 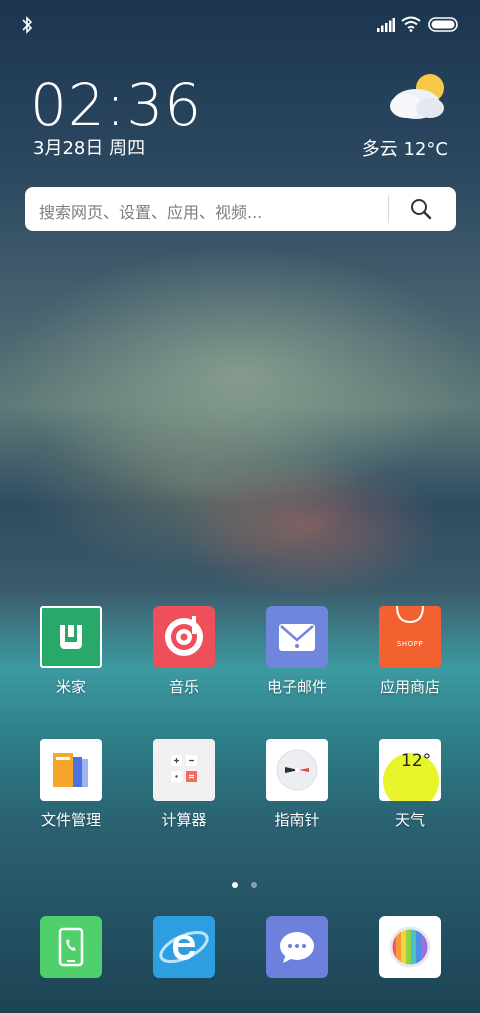 What do you see at coordinates (388, 209) in the screenshot?
I see `search-divider` at bounding box center [388, 209].